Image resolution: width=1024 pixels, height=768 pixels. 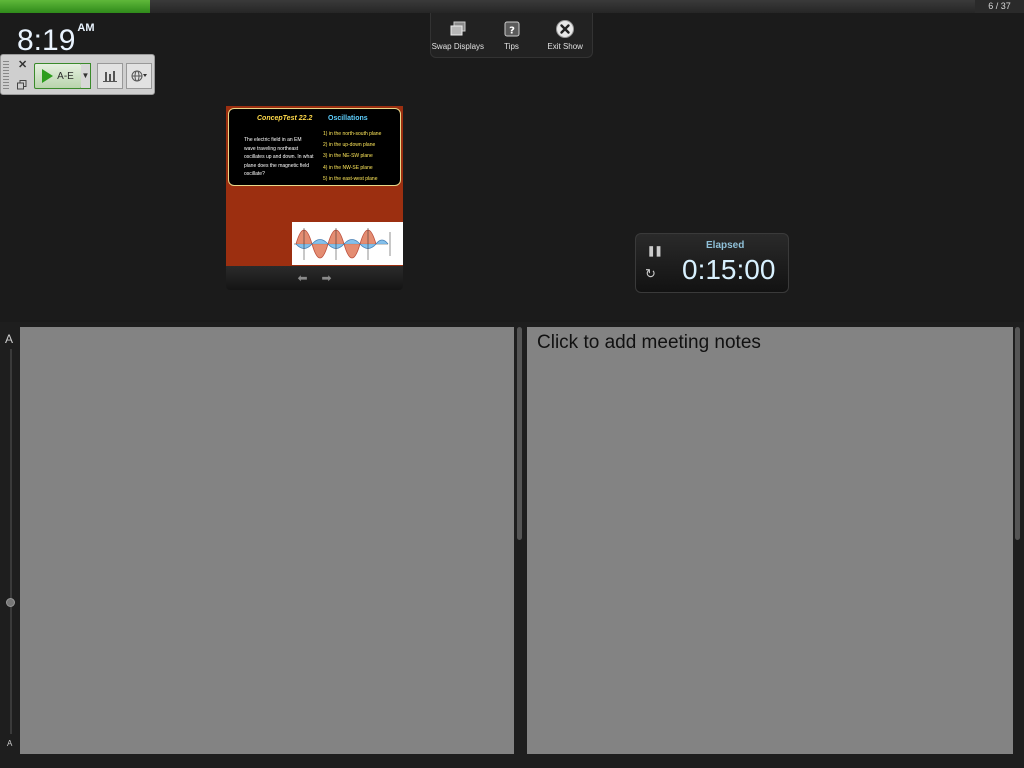 I want to click on tips-button: ? Tips, so click(x=512, y=35).